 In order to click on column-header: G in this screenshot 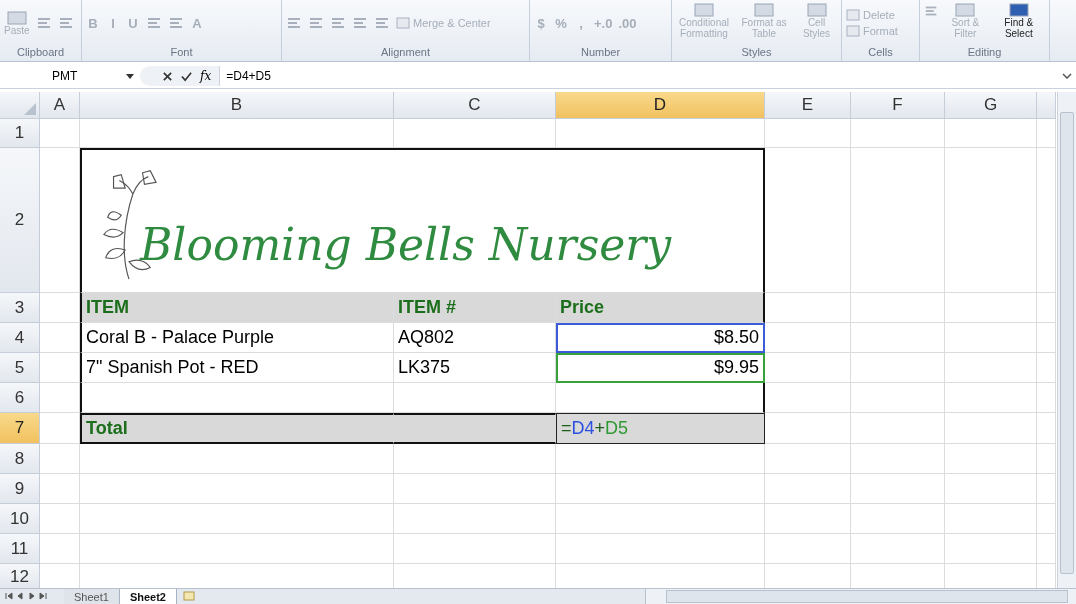, I will do `click(991, 105)`.